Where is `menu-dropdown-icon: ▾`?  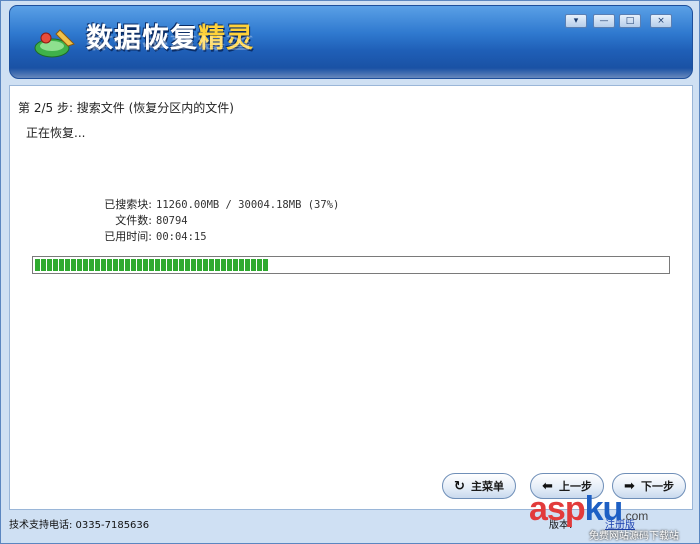 menu-dropdown-icon: ▾ is located at coordinates (576, 21).